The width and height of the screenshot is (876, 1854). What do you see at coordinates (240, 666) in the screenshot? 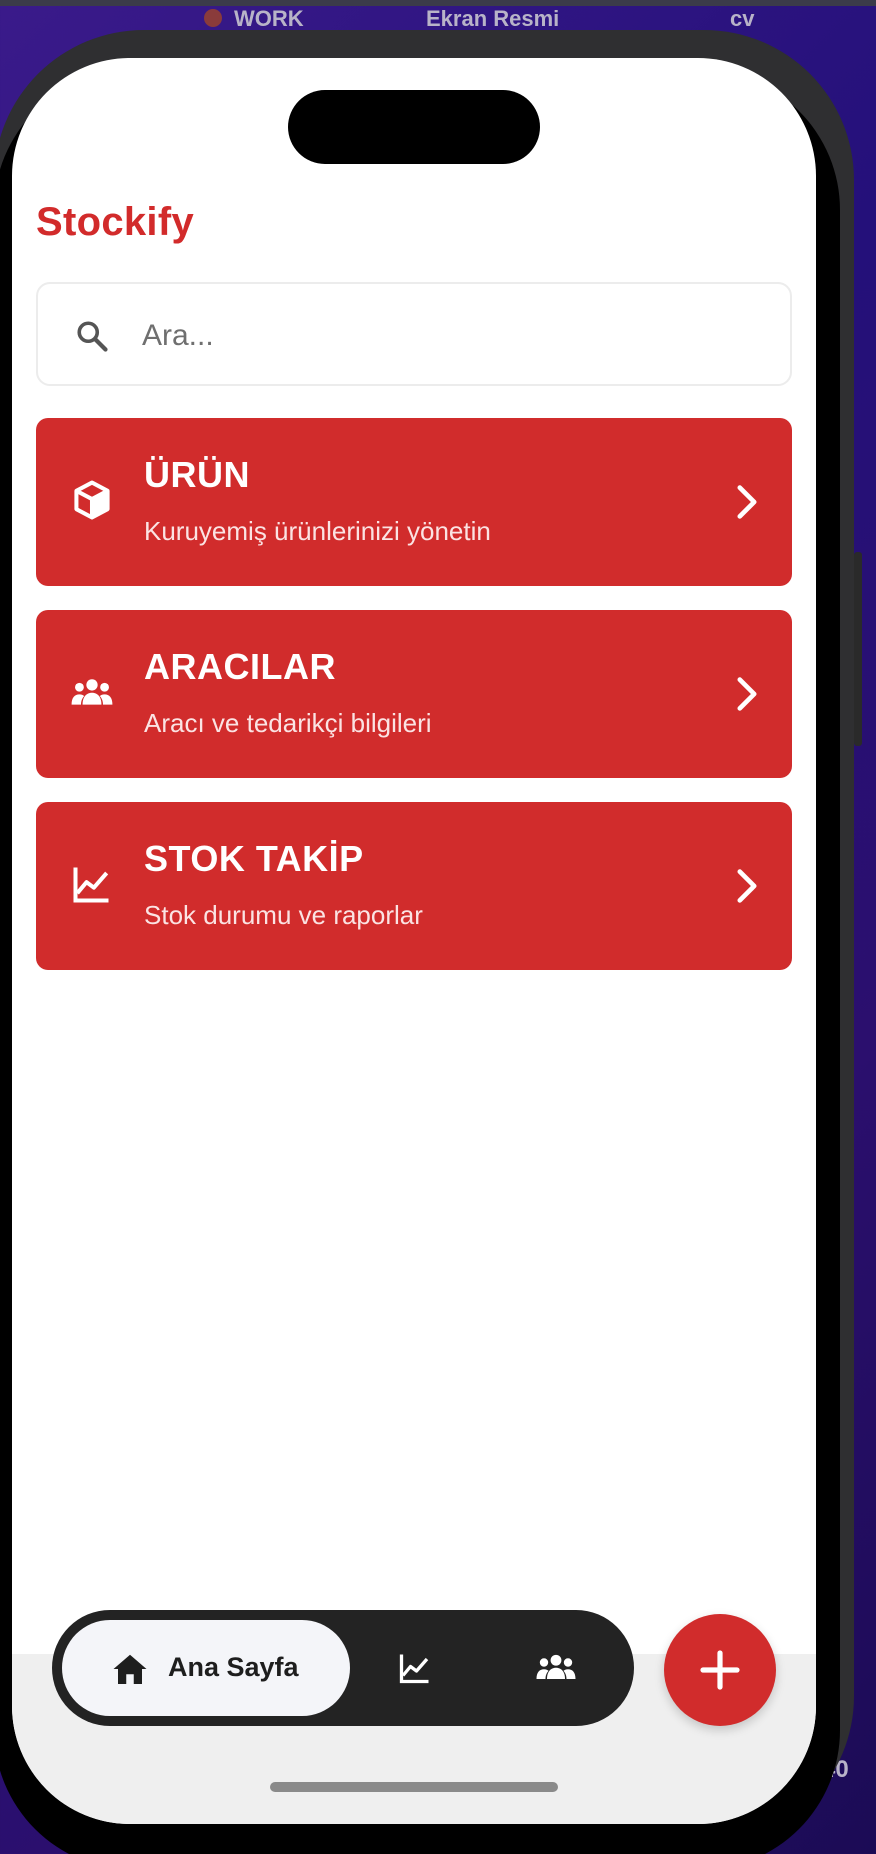
I see `card-title: ARACILAR` at bounding box center [240, 666].